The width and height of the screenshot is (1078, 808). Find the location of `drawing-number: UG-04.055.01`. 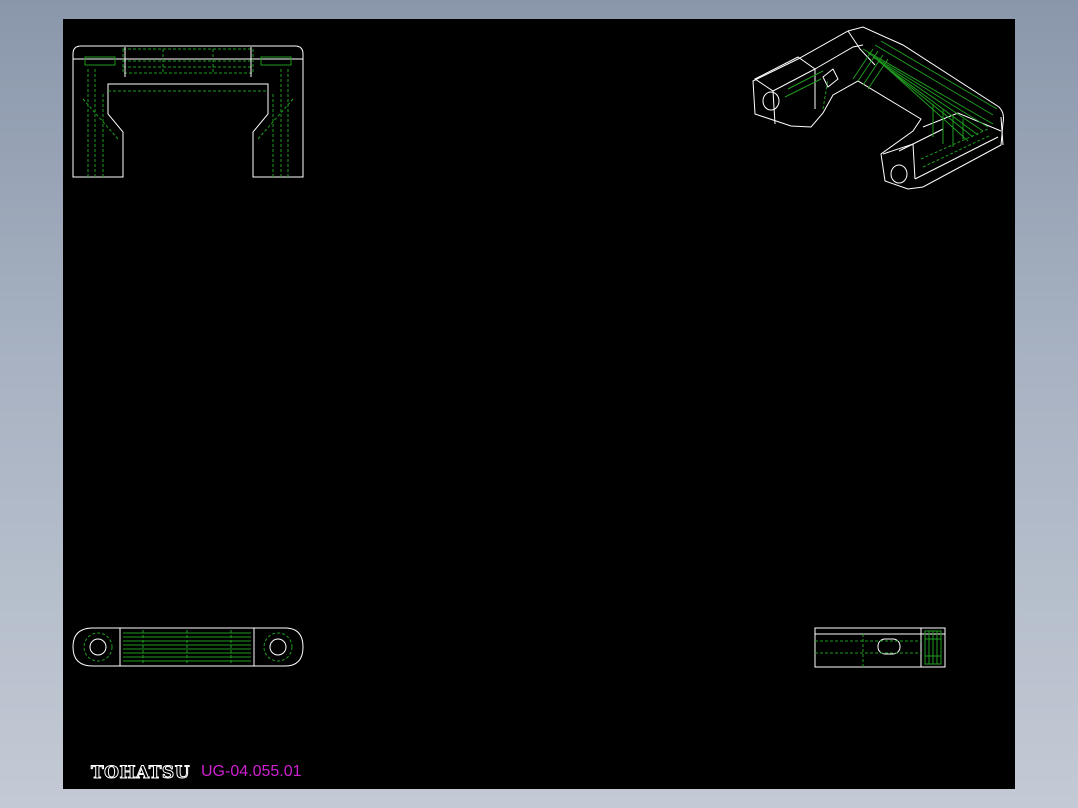

drawing-number: UG-04.055.01 is located at coordinates (251, 771).